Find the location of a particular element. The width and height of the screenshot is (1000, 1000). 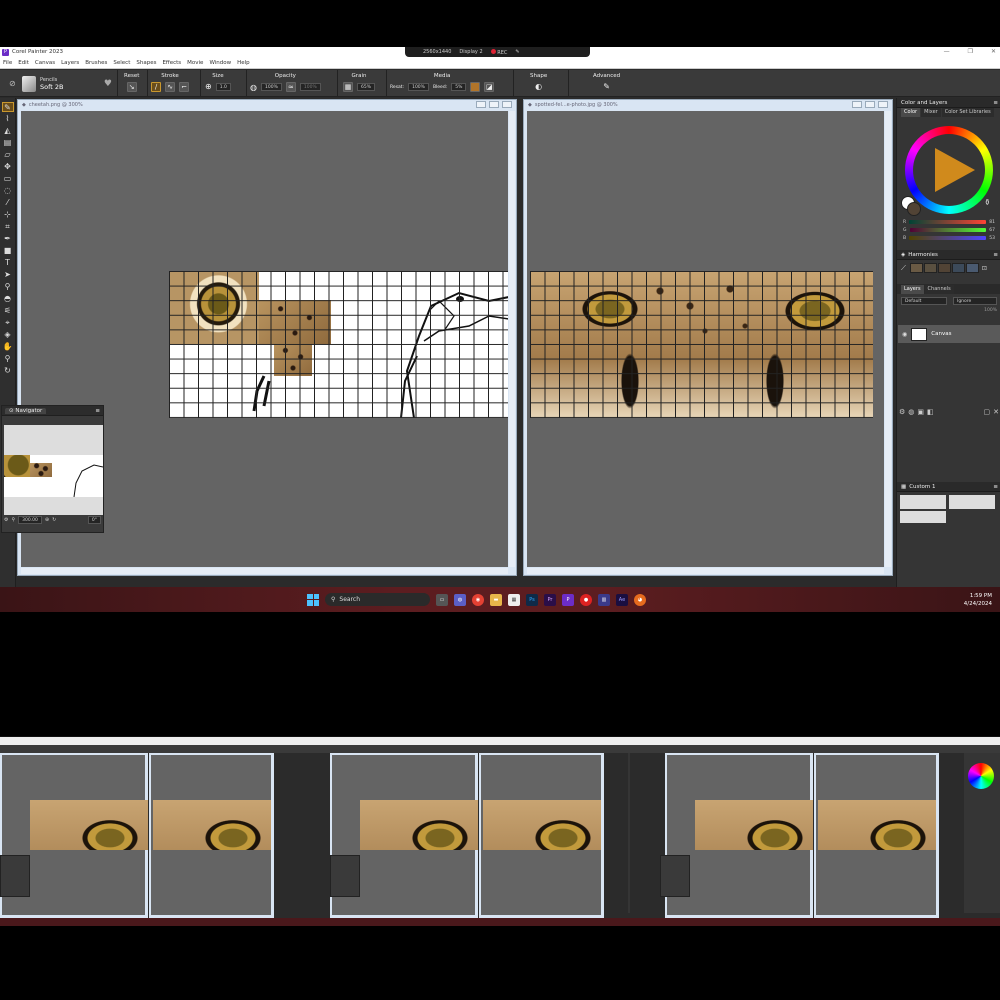

gradient-tool-icon: ▤ is located at coordinates (8, 143).